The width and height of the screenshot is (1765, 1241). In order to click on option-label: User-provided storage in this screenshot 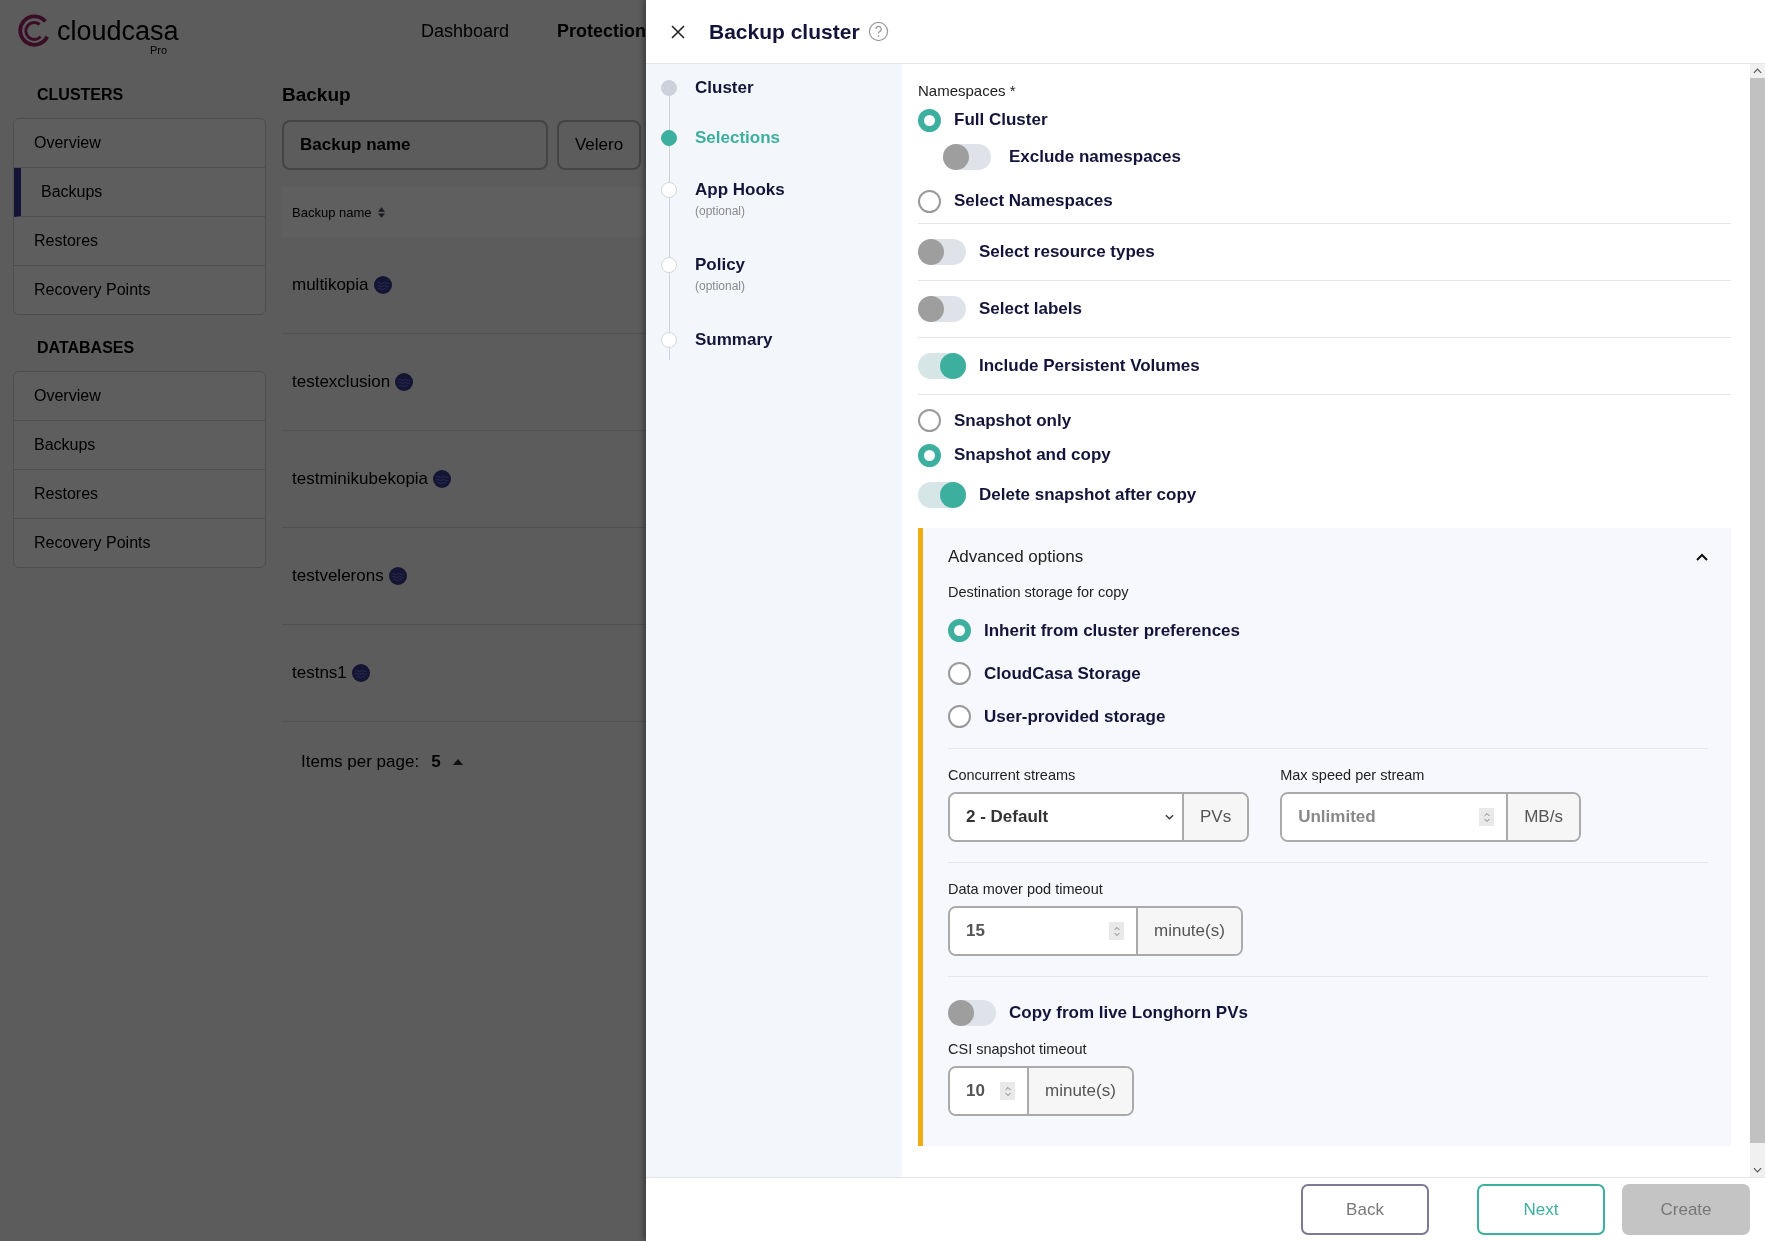, I will do `click(1075, 716)`.